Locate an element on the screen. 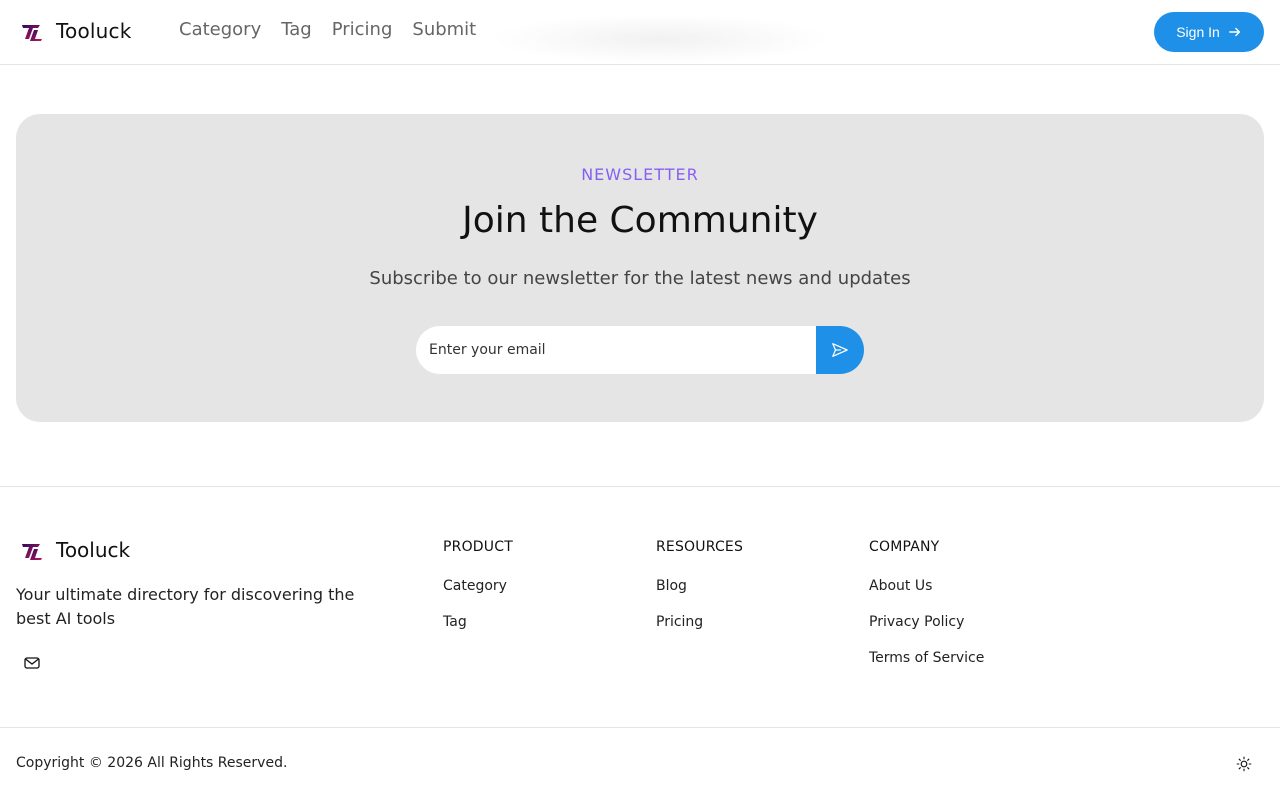 This screenshot has height=800, width=1280. theme-toggle-button is located at coordinates (1244, 764).